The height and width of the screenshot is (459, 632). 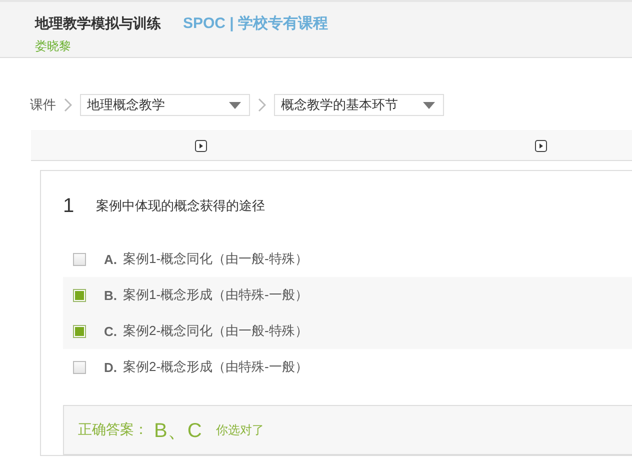 What do you see at coordinates (98, 24) in the screenshot?
I see `course-title: 地理教学模拟与训练` at bounding box center [98, 24].